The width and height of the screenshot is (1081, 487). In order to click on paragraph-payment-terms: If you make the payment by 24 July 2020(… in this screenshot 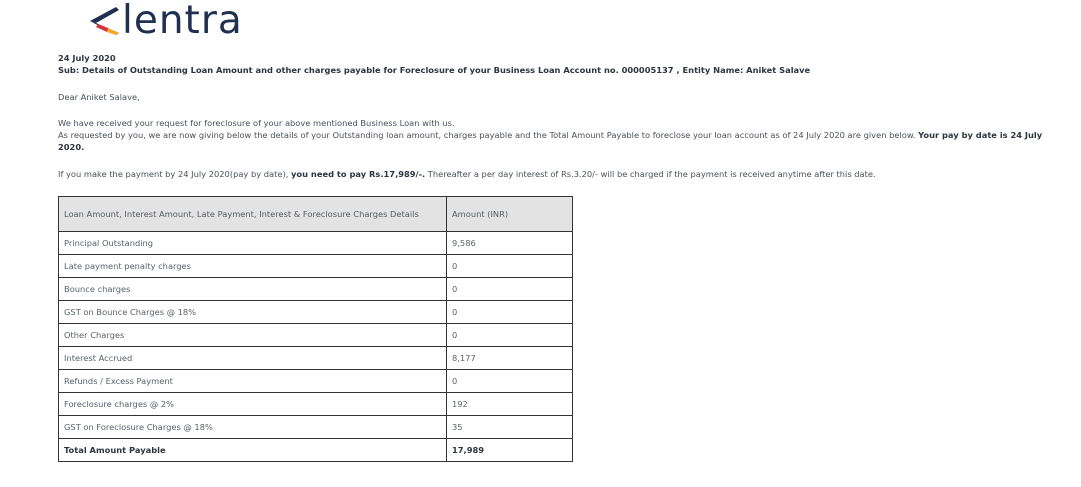, I will do `click(467, 175)`.